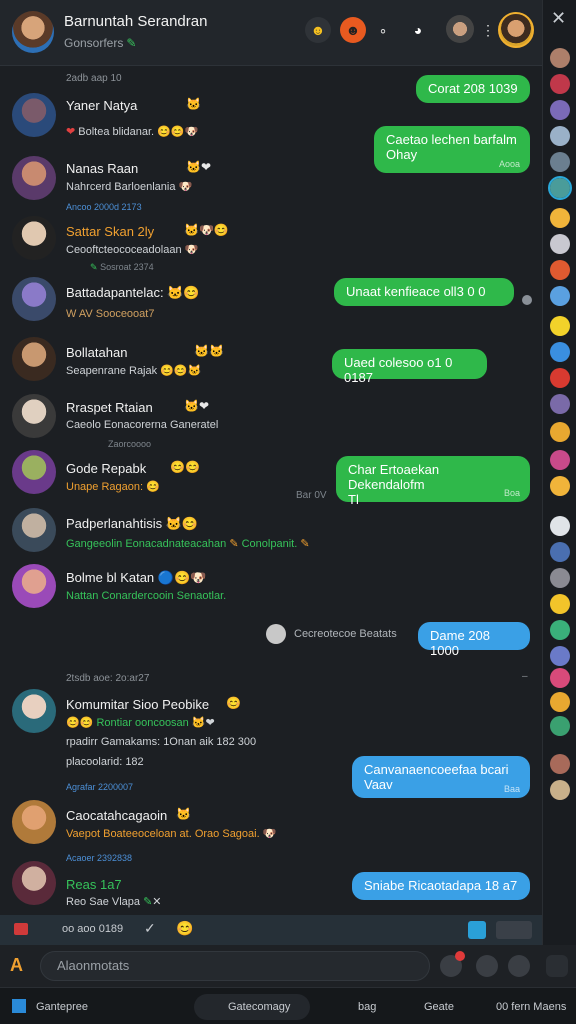 This screenshot has height=1024, width=576. I want to click on message-input: Alaonmotats, so click(235, 966).